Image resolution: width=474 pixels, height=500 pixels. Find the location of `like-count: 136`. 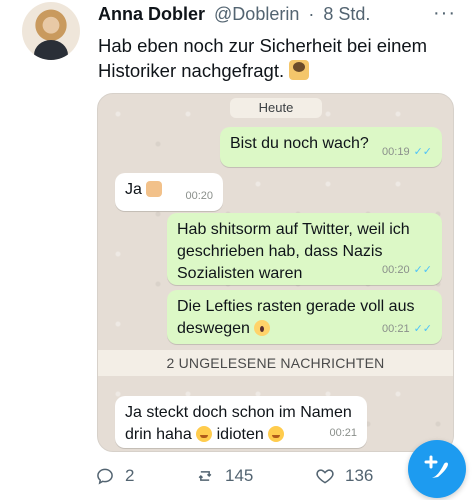

like-count: 136 is located at coordinates (359, 475).